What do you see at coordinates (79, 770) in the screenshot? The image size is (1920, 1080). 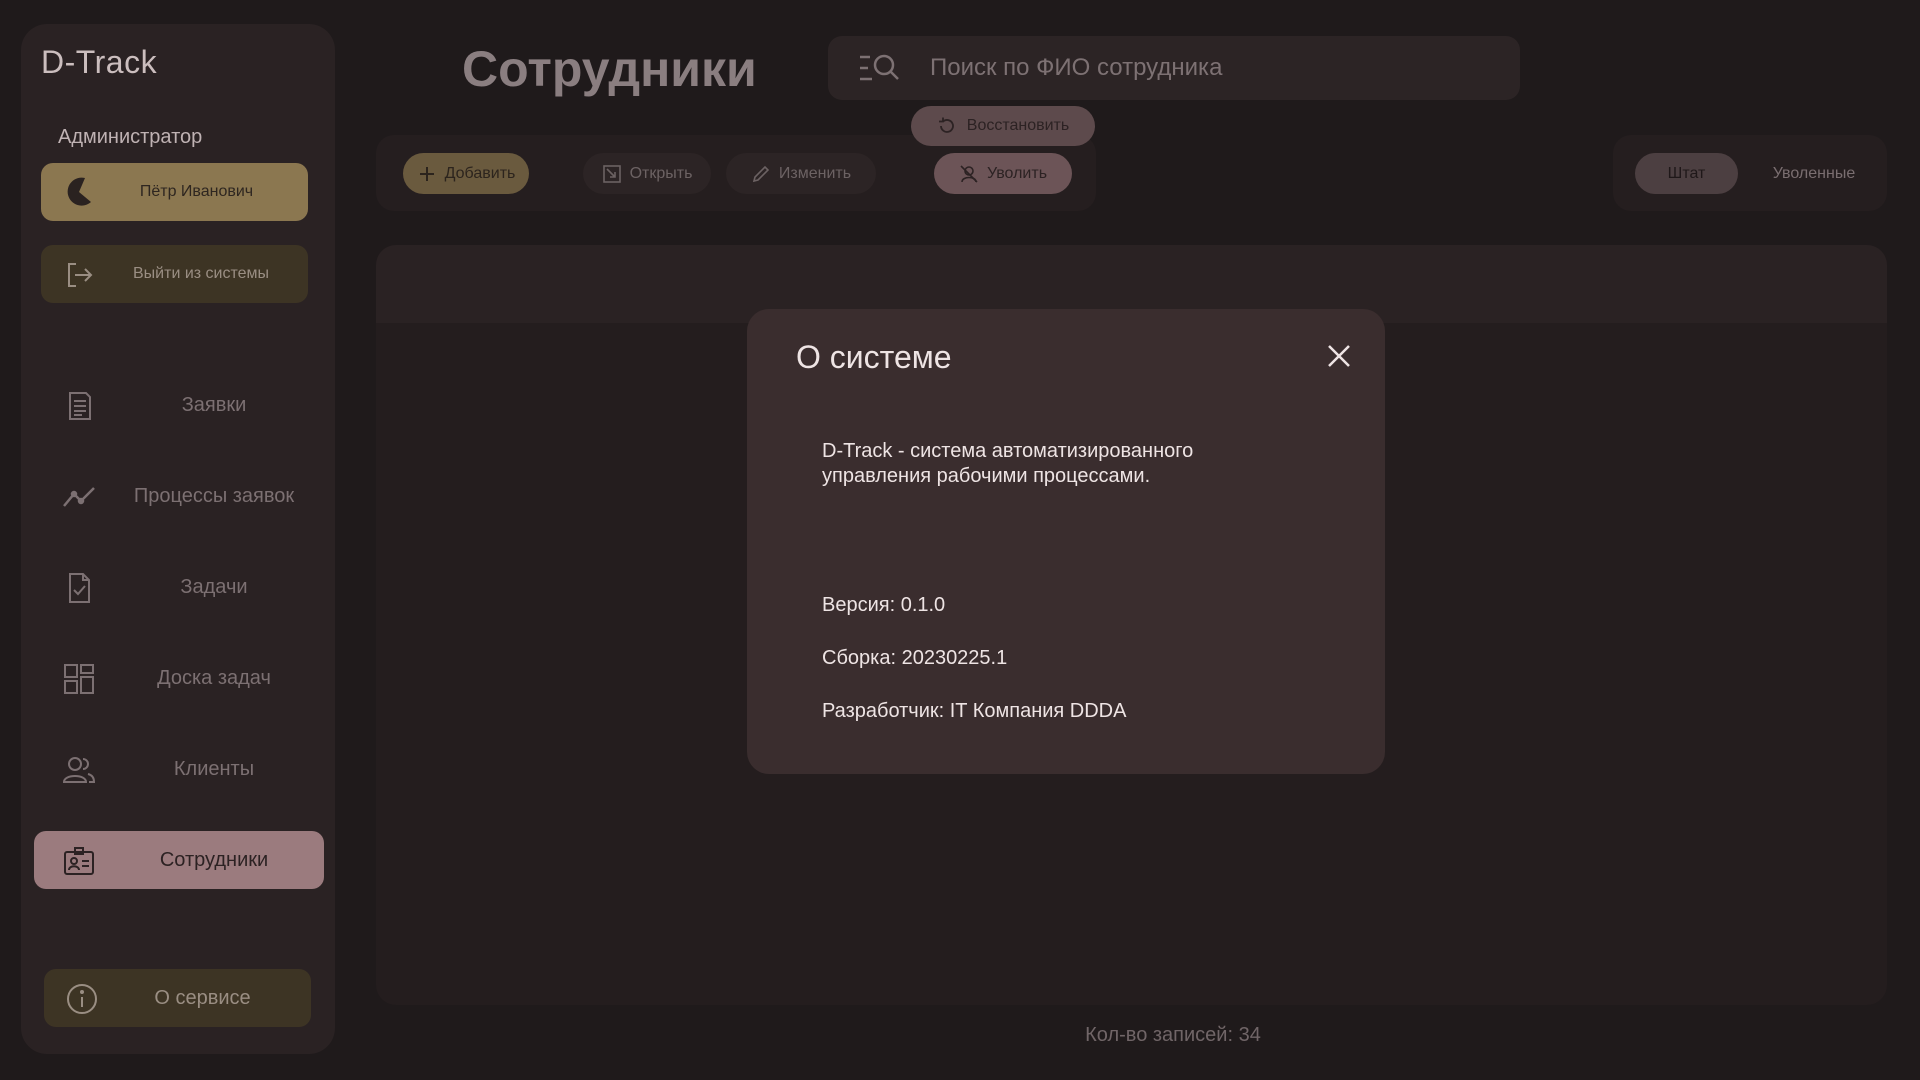 I see `users-icon` at bounding box center [79, 770].